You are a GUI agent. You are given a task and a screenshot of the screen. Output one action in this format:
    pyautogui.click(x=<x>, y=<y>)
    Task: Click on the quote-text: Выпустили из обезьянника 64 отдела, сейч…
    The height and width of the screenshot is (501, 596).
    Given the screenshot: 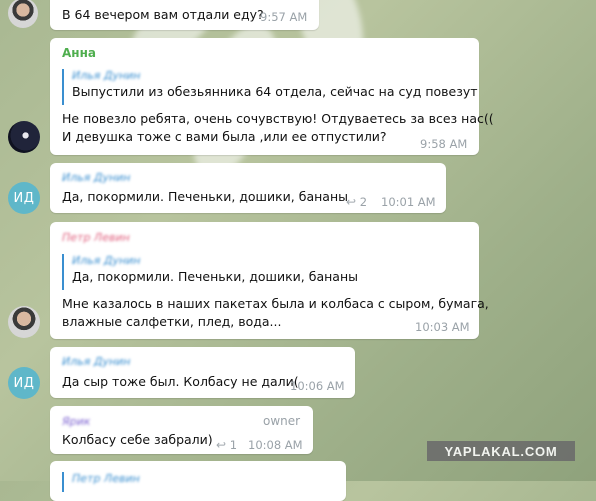 What is the action you would take?
    pyautogui.click(x=275, y=91)
    